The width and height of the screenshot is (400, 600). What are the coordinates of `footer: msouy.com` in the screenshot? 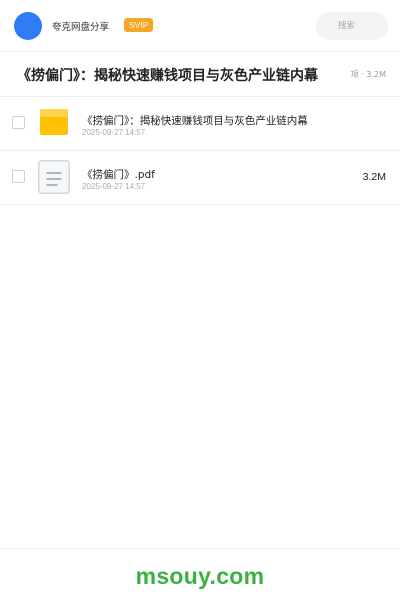 It's located at (200, 574).